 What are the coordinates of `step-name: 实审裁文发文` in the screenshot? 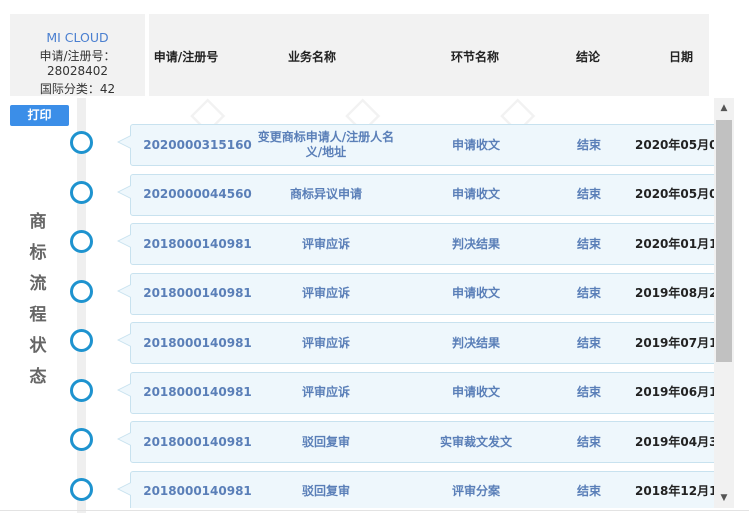 It's located at (475, 441).